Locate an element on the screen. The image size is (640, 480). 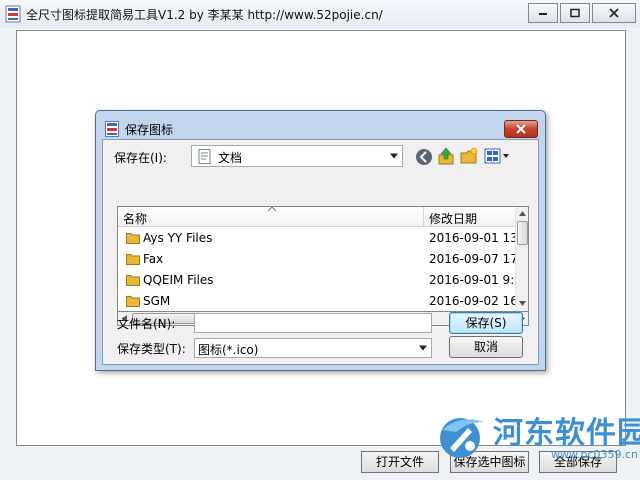
filetype-dropdown: 图标(*.ico) is located at coordinates (313, 348).